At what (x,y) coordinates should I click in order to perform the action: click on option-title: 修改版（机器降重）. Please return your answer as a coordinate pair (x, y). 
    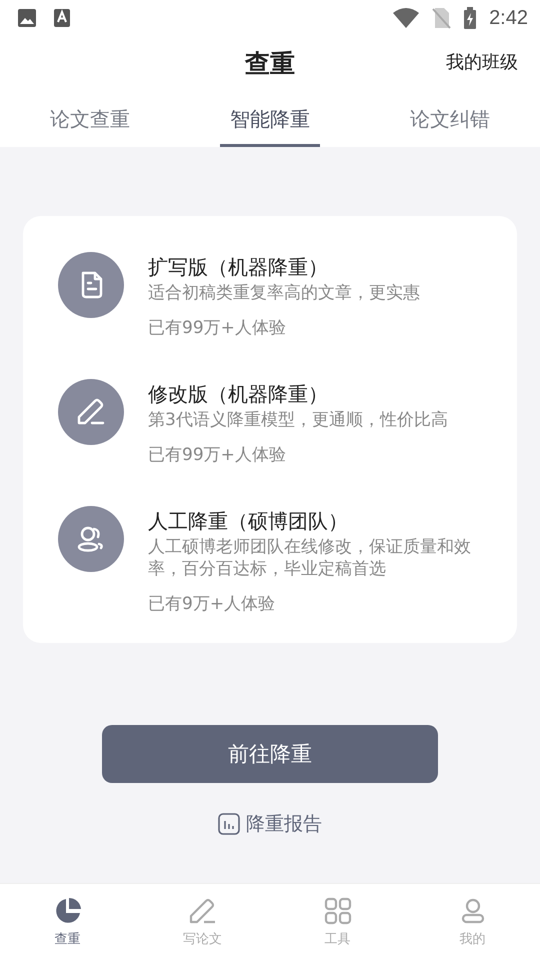
    Looking at the image, I should click on (298, 394).